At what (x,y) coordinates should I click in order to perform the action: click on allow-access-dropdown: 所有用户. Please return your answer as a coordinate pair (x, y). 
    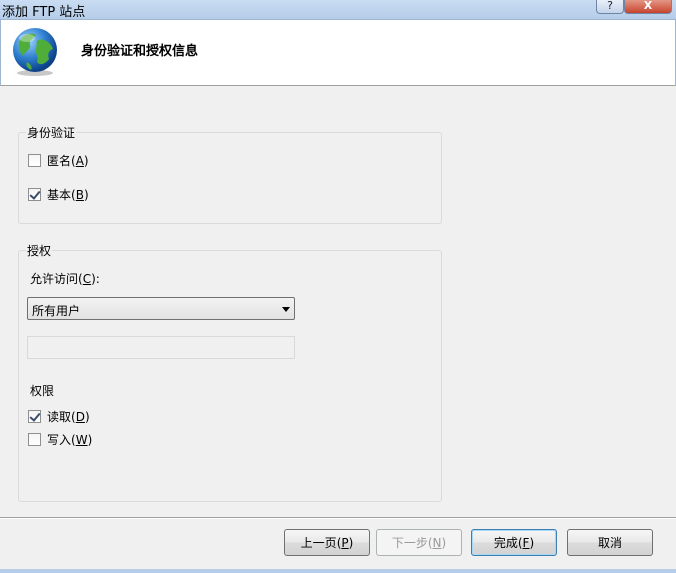
    Looking at the image, I should click on (161, 308).